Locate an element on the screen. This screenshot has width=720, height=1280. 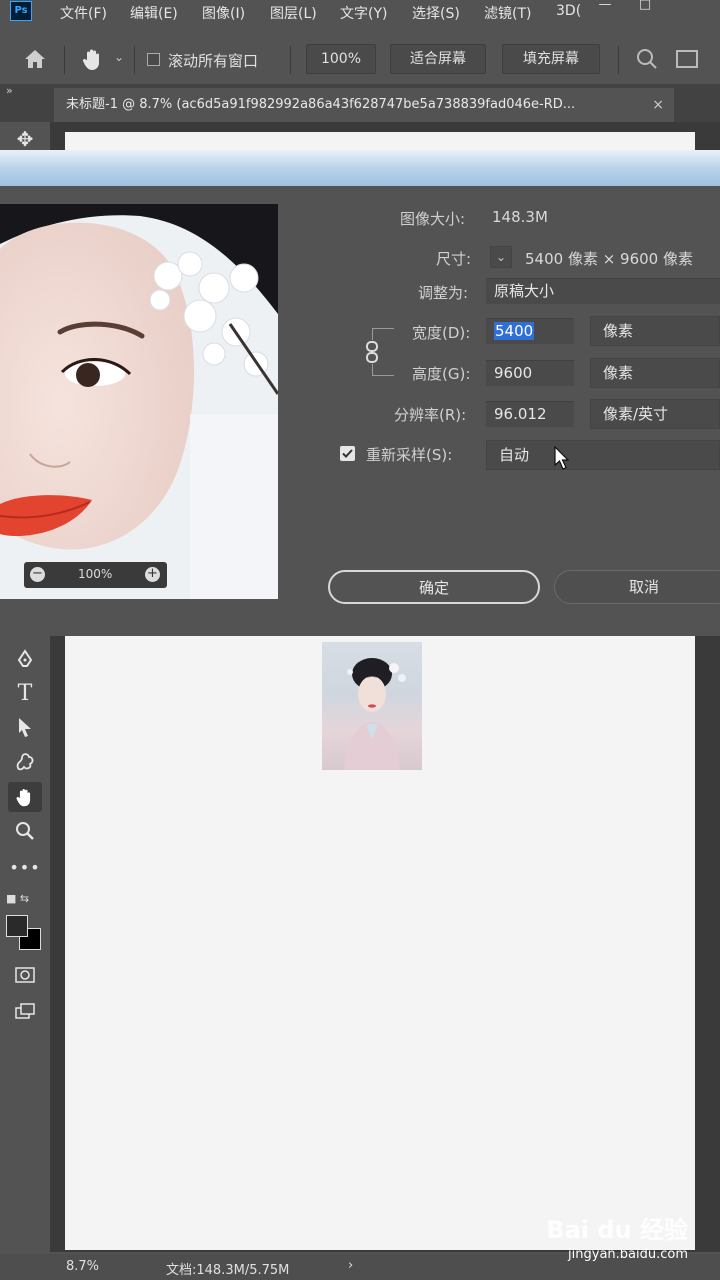
width-value: 5400 is located at coordinates (514, 331).